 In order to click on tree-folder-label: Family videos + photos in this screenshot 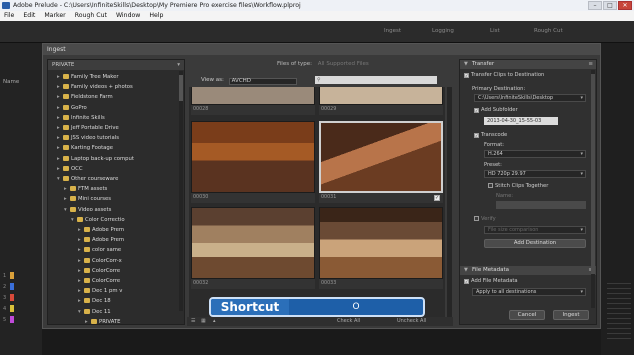, I will do `click(102, 87)`.